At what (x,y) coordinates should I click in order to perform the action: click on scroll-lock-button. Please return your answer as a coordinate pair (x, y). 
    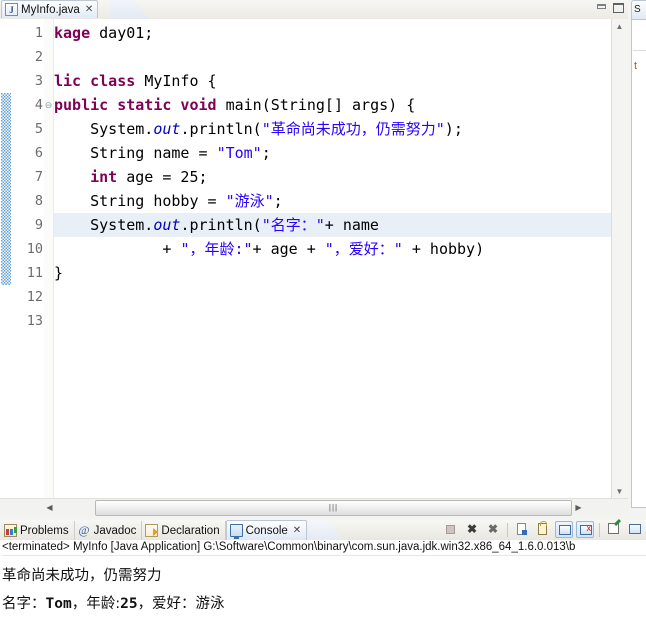
    Looking at the image, I should click on (543, 529).